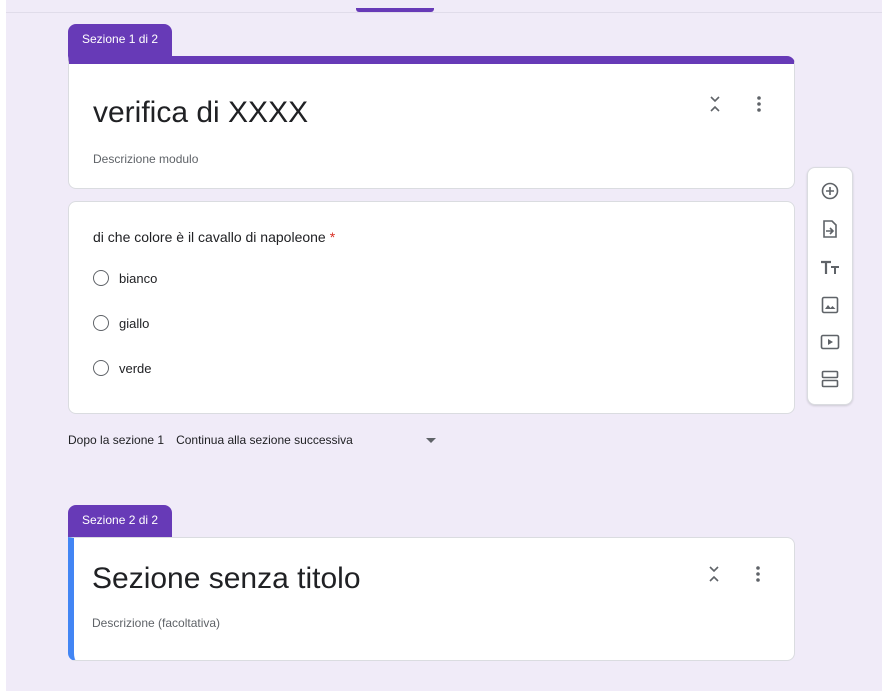  I want to click on option-label: verde, so click(135, 368).